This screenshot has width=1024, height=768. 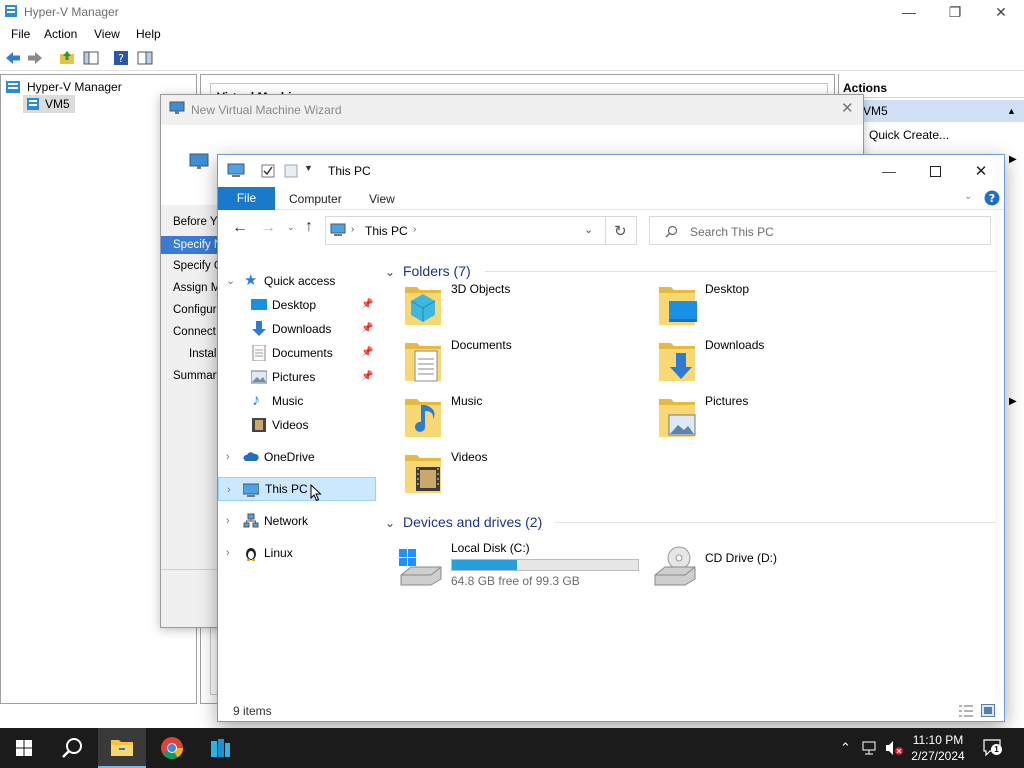 I want to click on explorer-address-row: ← → ⌄ ↑ › This PC › ⌄ ↻ Search This PC, so click(x=611, y=231).